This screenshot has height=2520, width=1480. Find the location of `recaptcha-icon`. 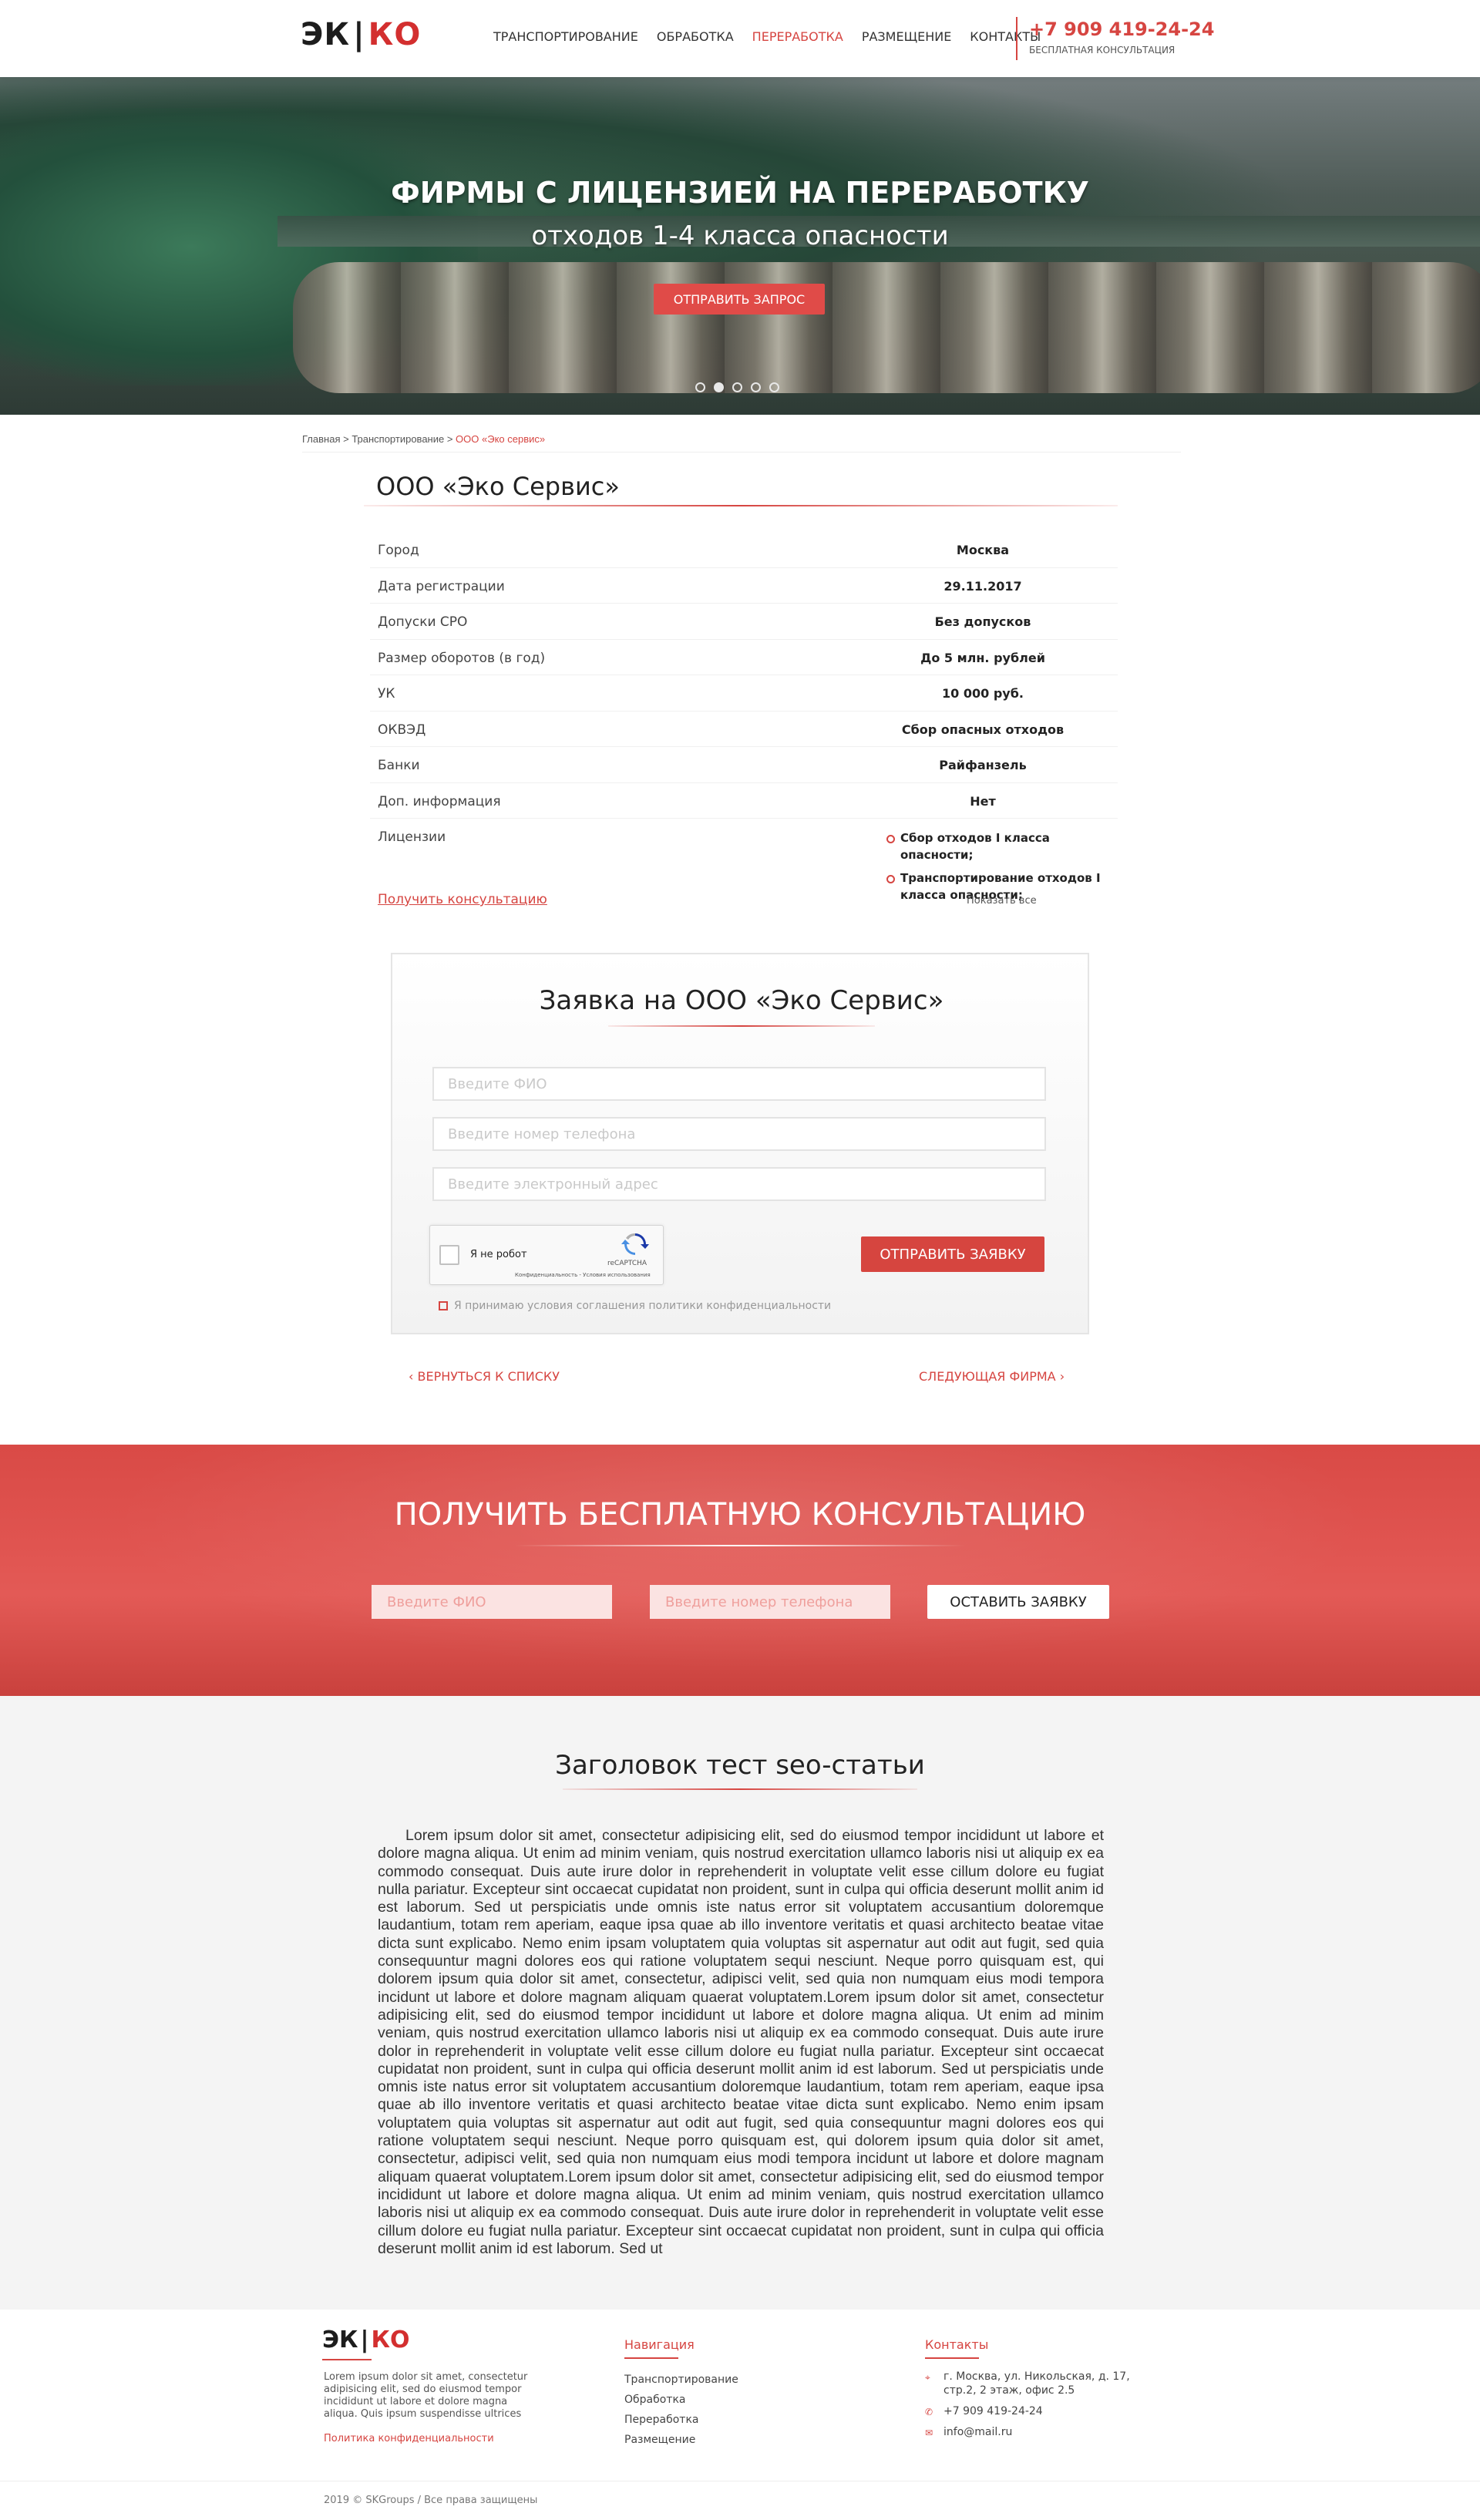

recaptcha-icon is located at coordinates (635, 1244).